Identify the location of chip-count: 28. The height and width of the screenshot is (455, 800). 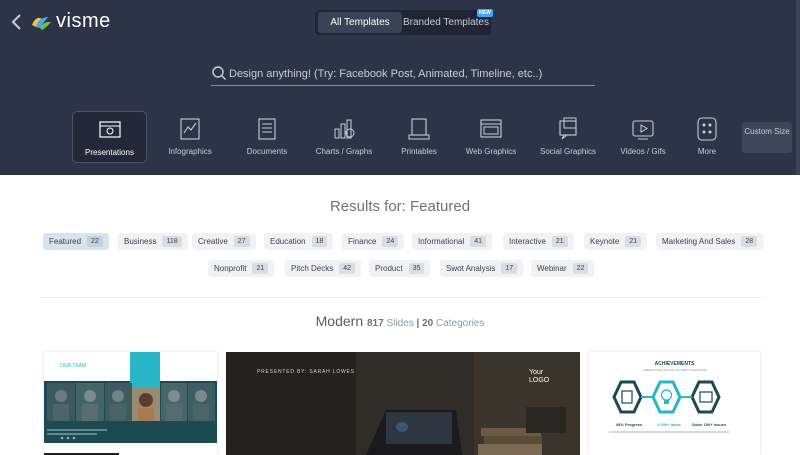
(749, 241).